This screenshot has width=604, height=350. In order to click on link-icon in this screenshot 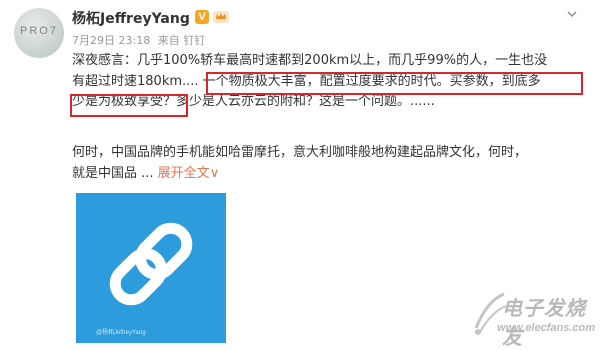, I will do `click(151, 264)`.